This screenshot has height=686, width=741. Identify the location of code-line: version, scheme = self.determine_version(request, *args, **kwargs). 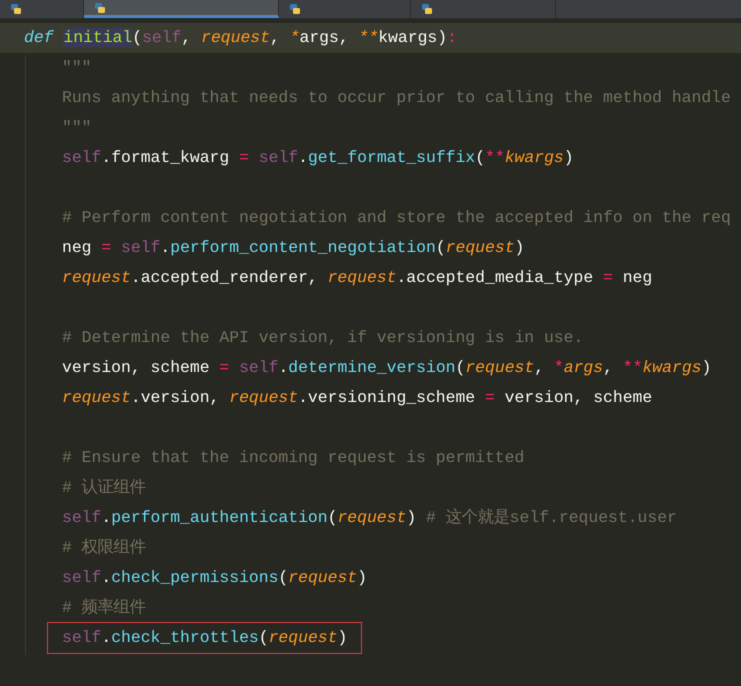
(387, 368).